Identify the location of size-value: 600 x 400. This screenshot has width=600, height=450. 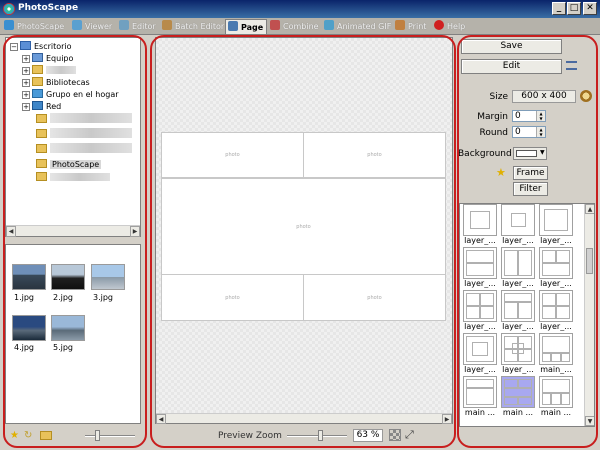
(544, 96).